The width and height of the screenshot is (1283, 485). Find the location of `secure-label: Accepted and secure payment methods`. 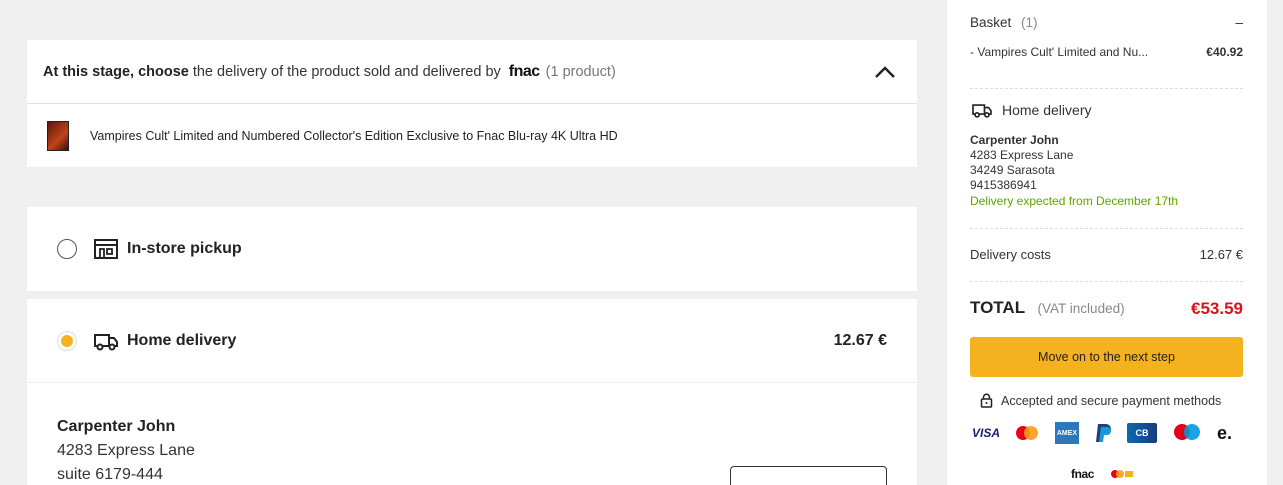

secure-label: Accepted and secure payment methods is located at coordinates (1111, 400).